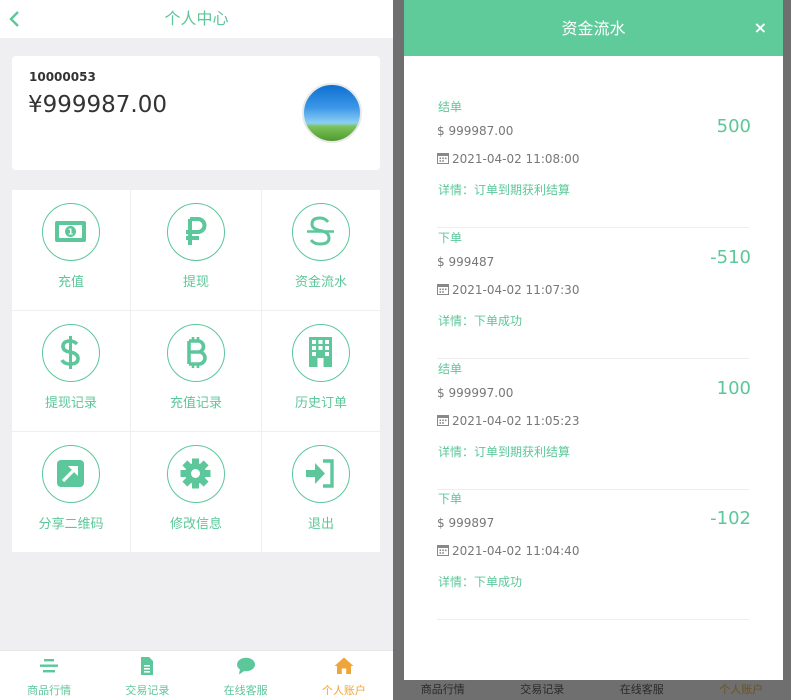  Describe the element at coordinates (516, 421) in the screenshot. I see `record-time-text: 2021-04-02 11:05:23` at that location.